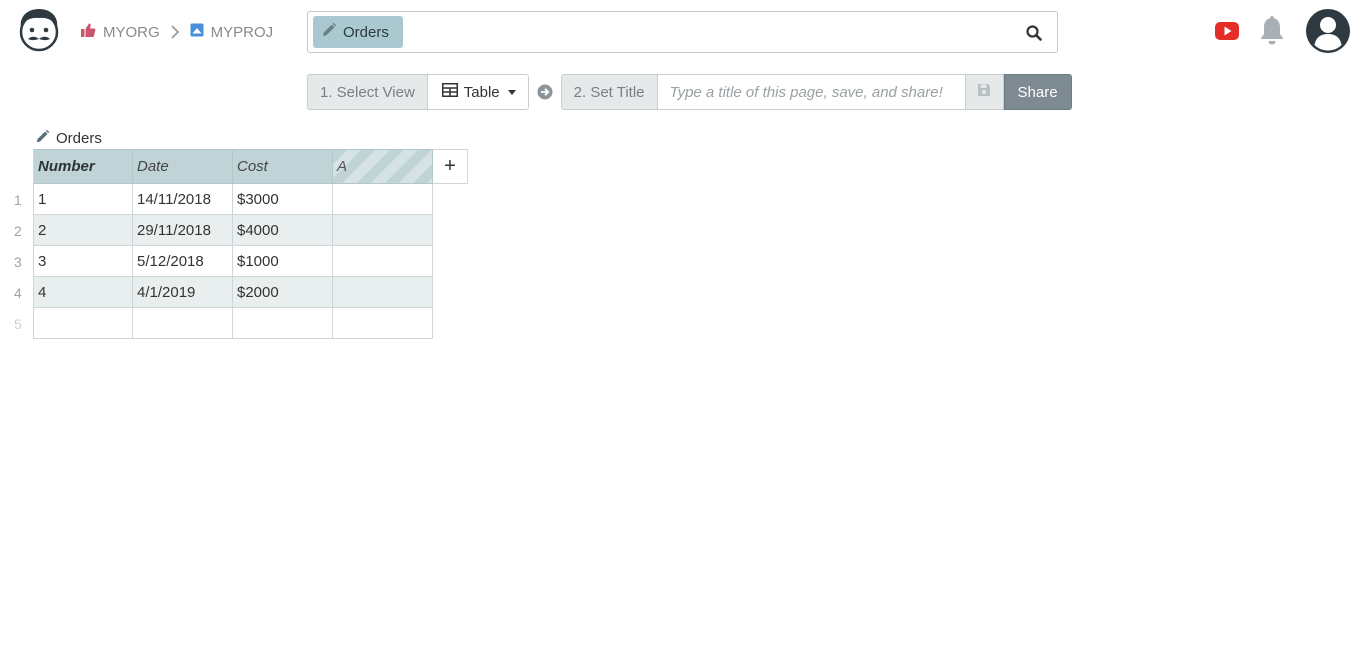  I want to click on grid-header-row: Number Date Cost A +, so click(241, 166).